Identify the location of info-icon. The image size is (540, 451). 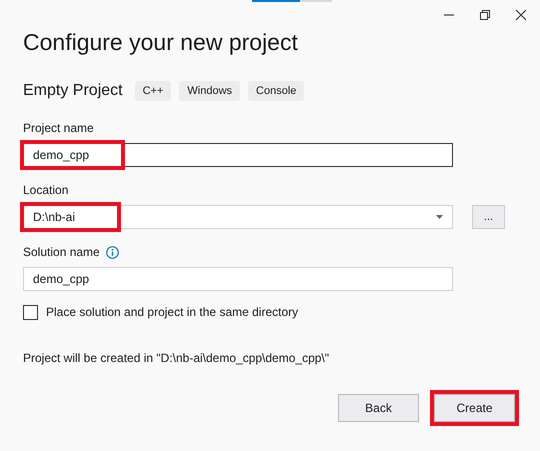
(112, 252).